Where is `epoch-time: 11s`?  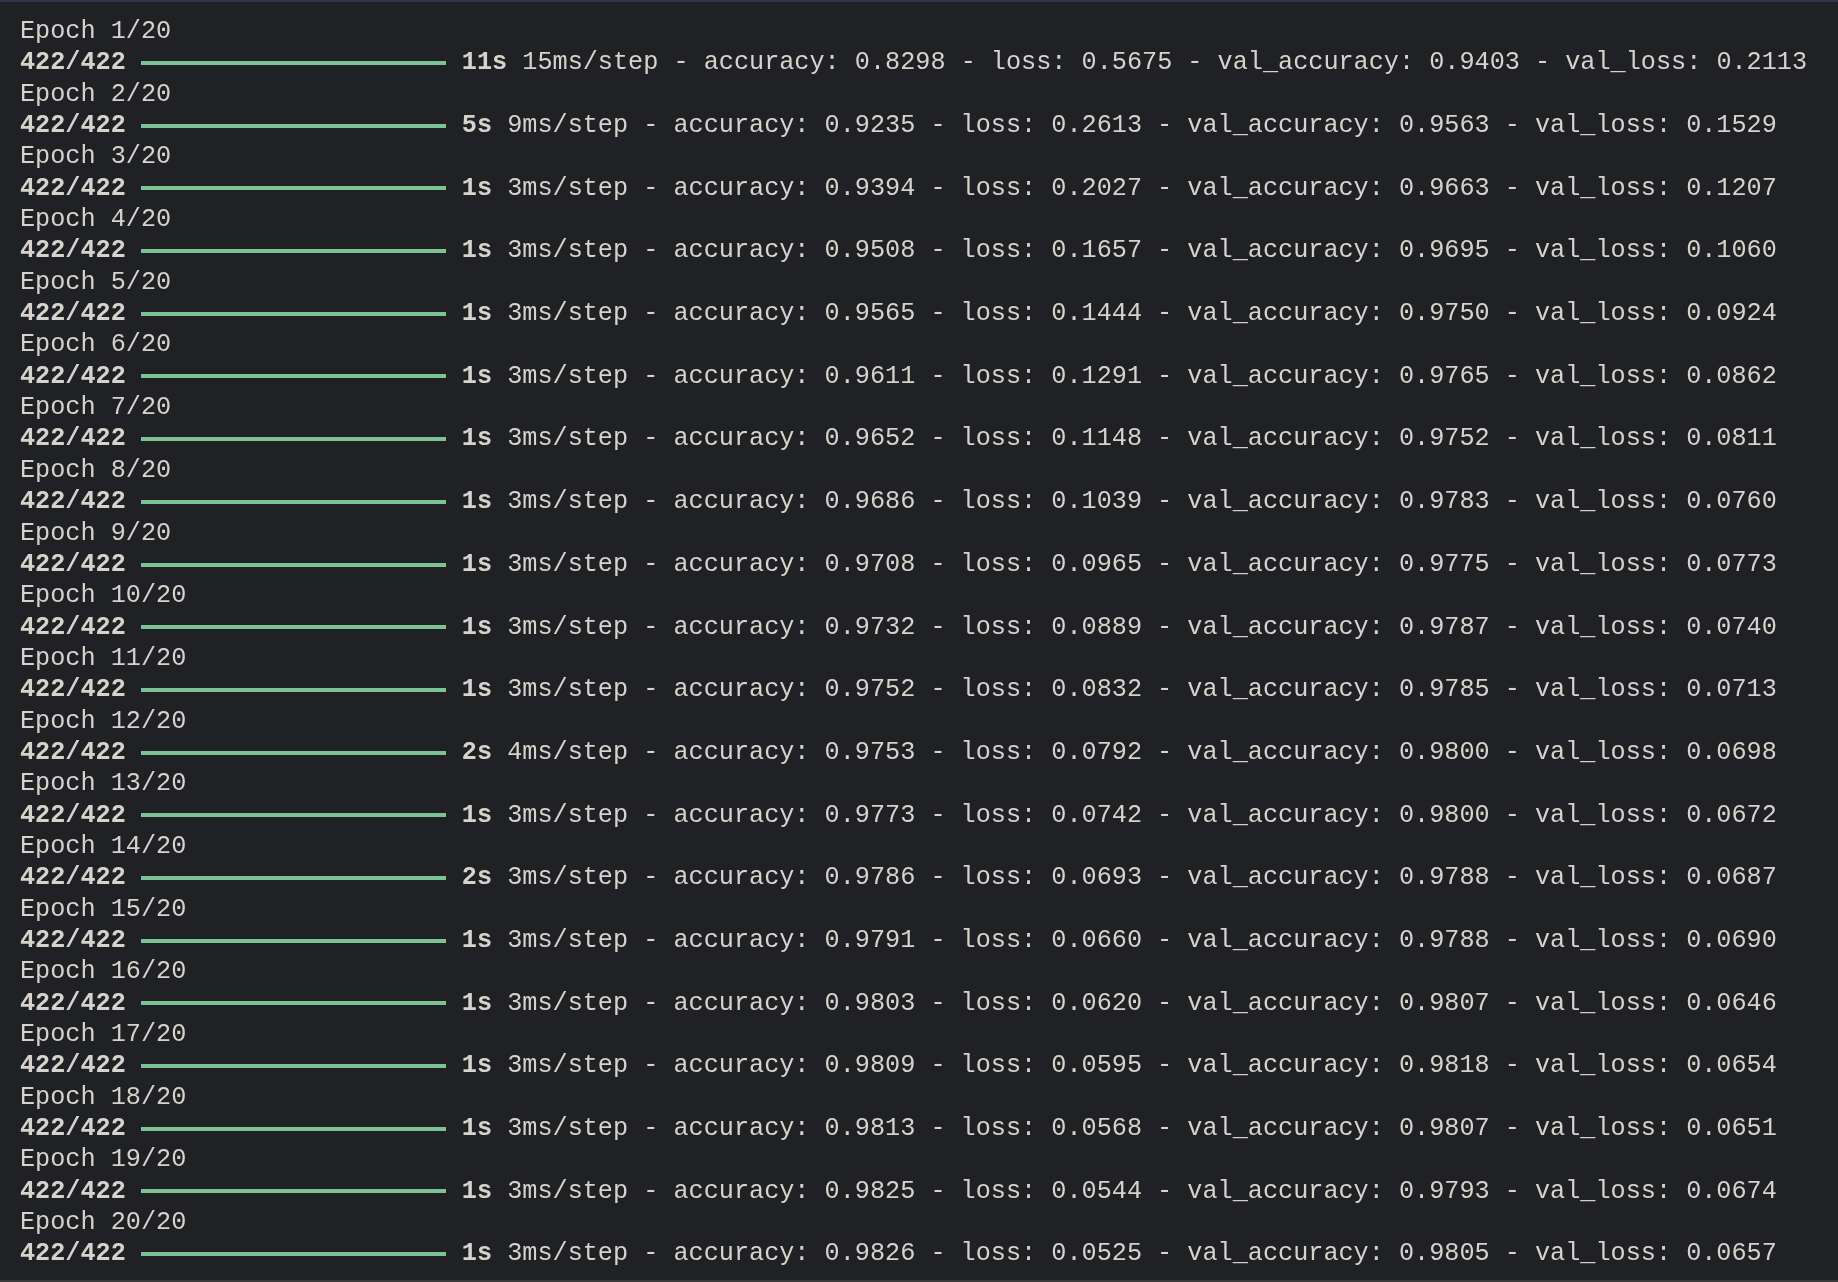
epoch-time: 11s is located at coordinates (484, 63).